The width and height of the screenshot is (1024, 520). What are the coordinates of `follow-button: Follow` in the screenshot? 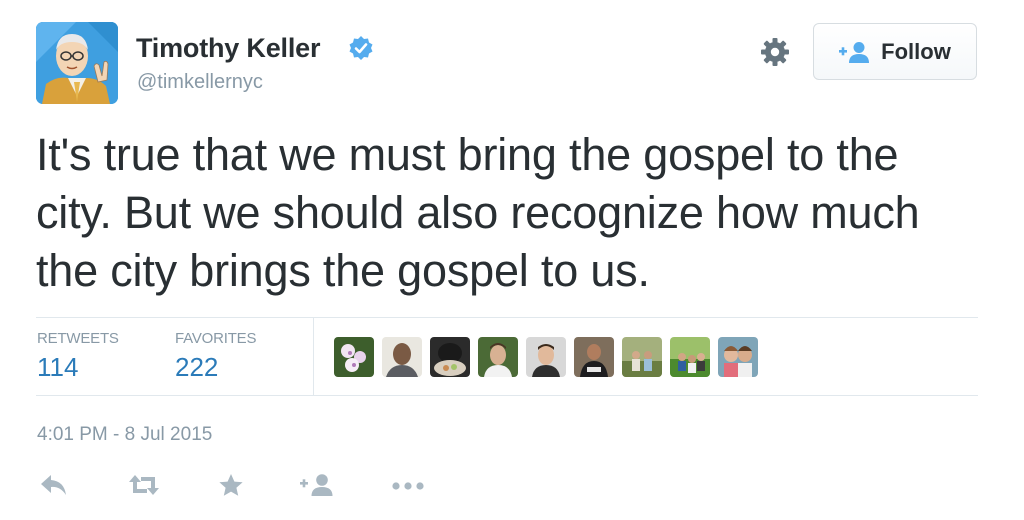 It's located at (895, 51).